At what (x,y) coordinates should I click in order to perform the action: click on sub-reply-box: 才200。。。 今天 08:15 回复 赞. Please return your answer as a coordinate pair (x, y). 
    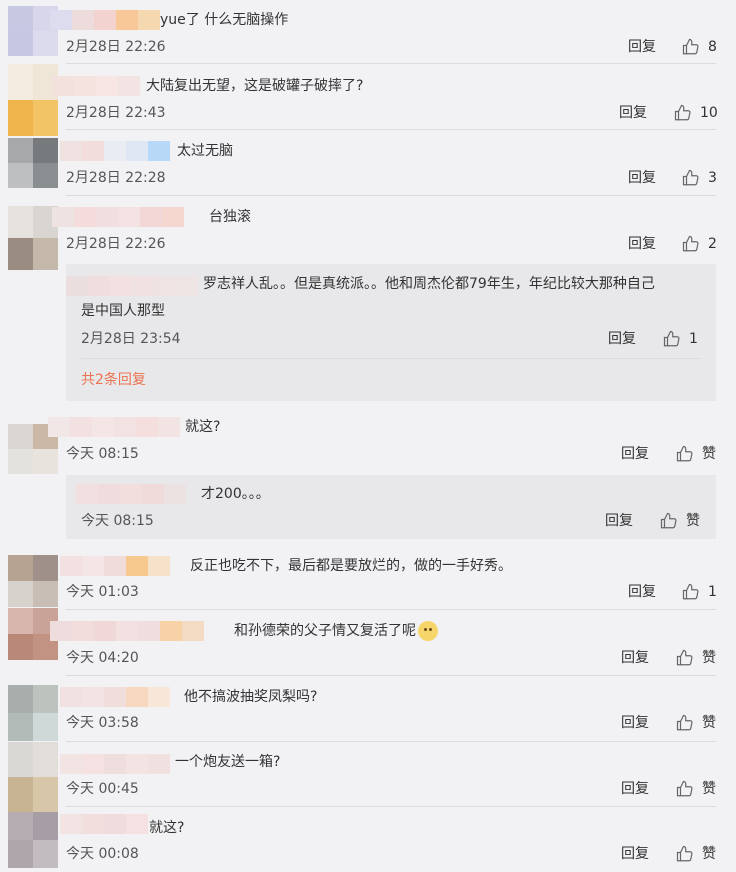
    Looking at the image, I should click on (391, 507).